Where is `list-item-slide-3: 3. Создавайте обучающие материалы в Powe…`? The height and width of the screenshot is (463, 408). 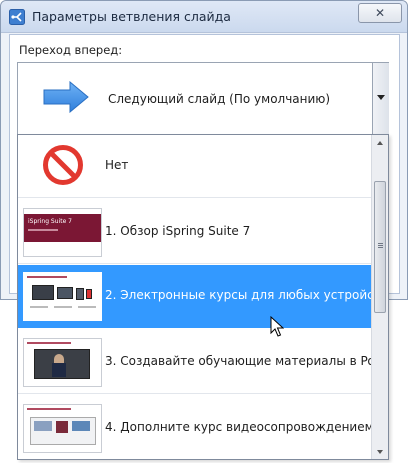 list-item-slide-3: 3. Создавайте обучающие материалы в Powe… is located at coordinates (203, 362).